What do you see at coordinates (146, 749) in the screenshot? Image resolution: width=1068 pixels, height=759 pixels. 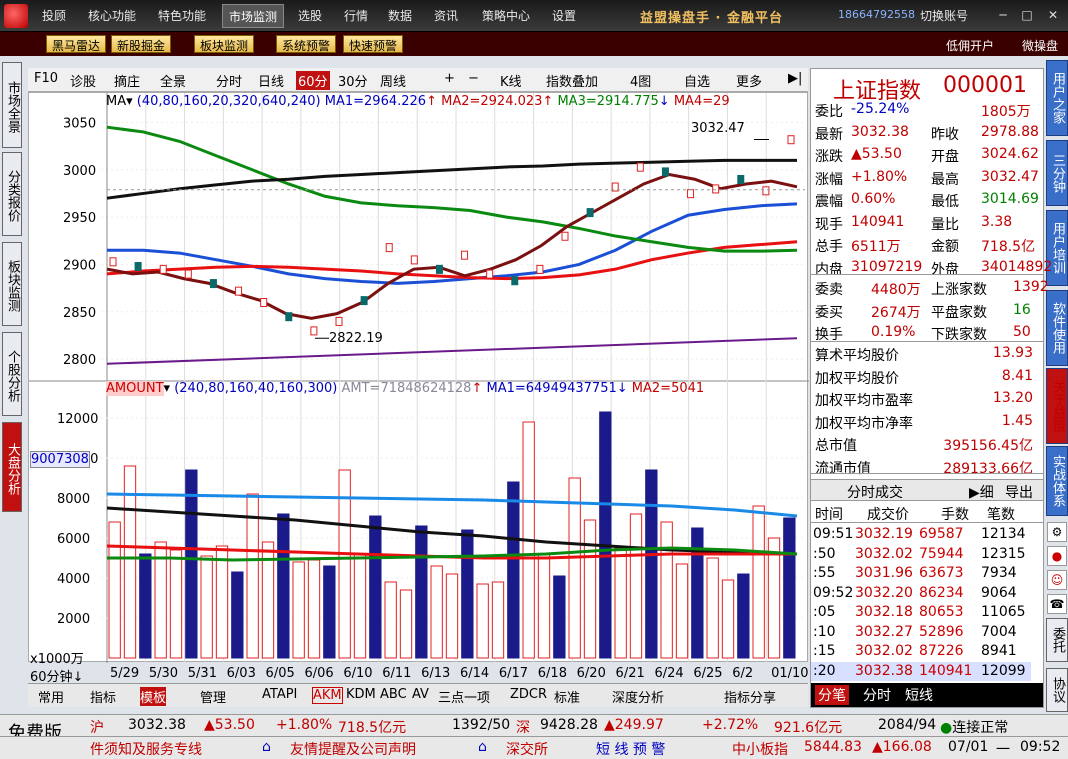 I see `service-notice-link: 件须知及服务专线` at bounding box center [146, 749].